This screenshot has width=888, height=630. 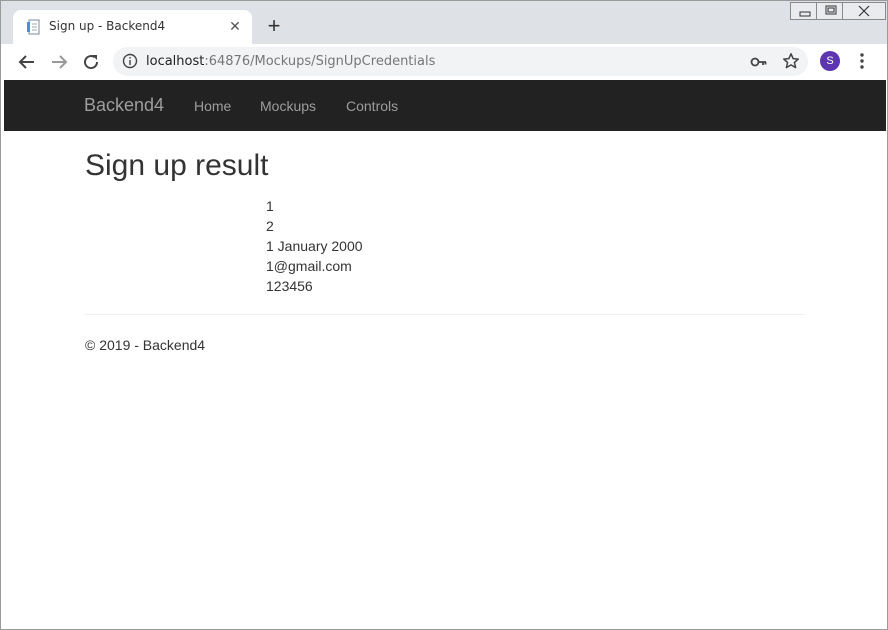 I want to click on nav-link-controls: Controls, so click(x=372, y=106).